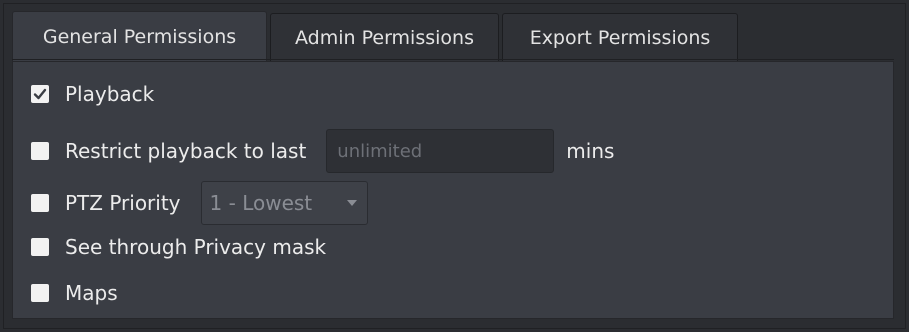 This screenshot has width=909, height=332. I want to click on restrict-playback-row: Restrict playback to last unlimited mins, so click(322, 151).